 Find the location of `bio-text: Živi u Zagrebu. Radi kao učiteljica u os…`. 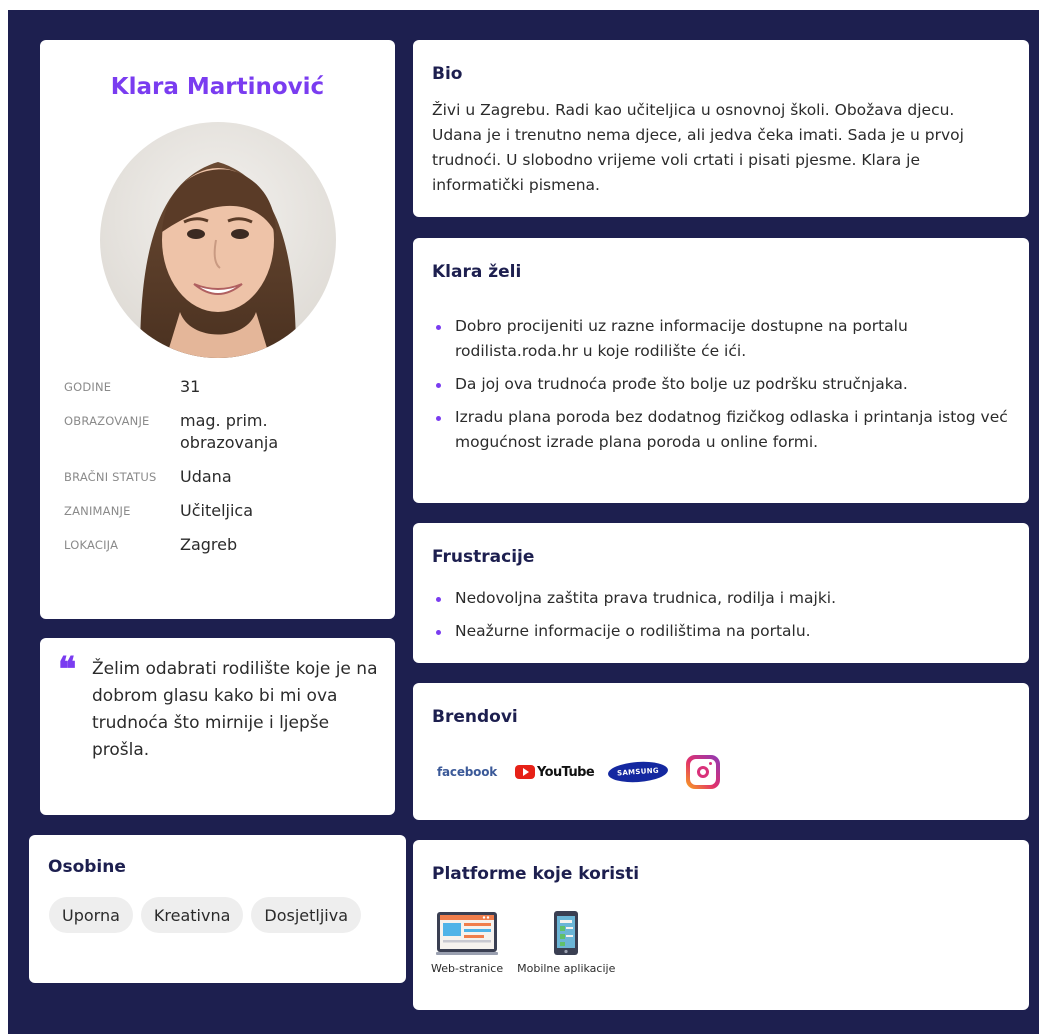

bio-text: Živi u Zagrebu. Radi kao učiteljica u os… is located at coordinates (698, 147).